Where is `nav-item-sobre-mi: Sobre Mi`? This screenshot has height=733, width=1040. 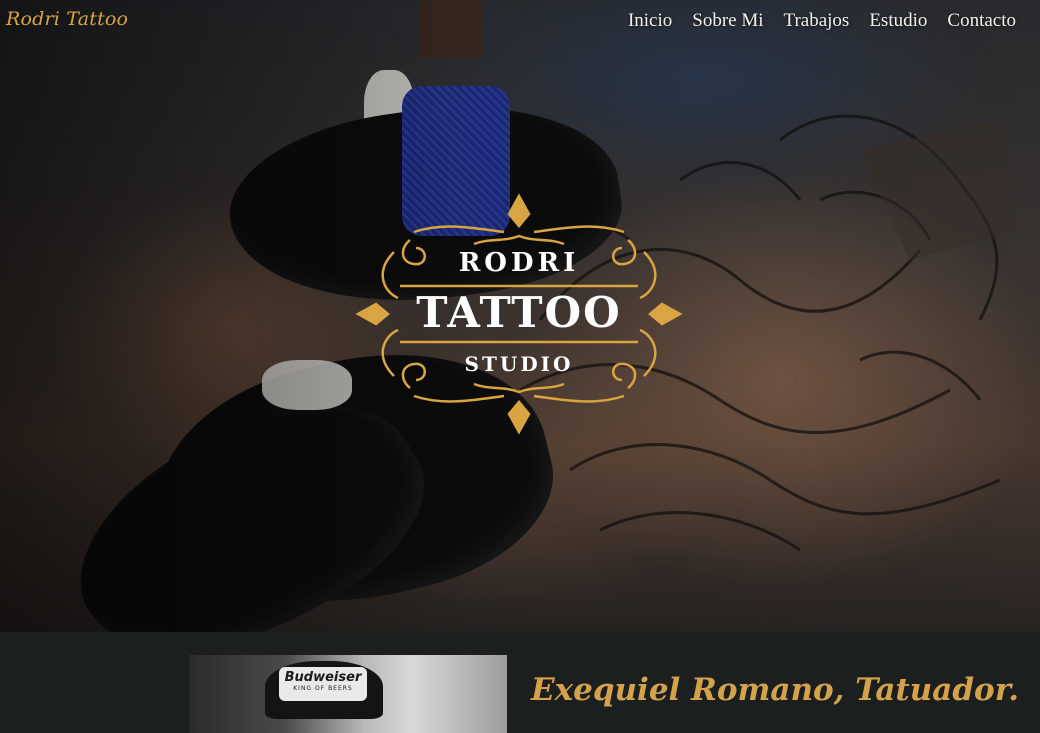
nav-item-sobre-mi: Sobre Mi is located at coordinates (727, 21).